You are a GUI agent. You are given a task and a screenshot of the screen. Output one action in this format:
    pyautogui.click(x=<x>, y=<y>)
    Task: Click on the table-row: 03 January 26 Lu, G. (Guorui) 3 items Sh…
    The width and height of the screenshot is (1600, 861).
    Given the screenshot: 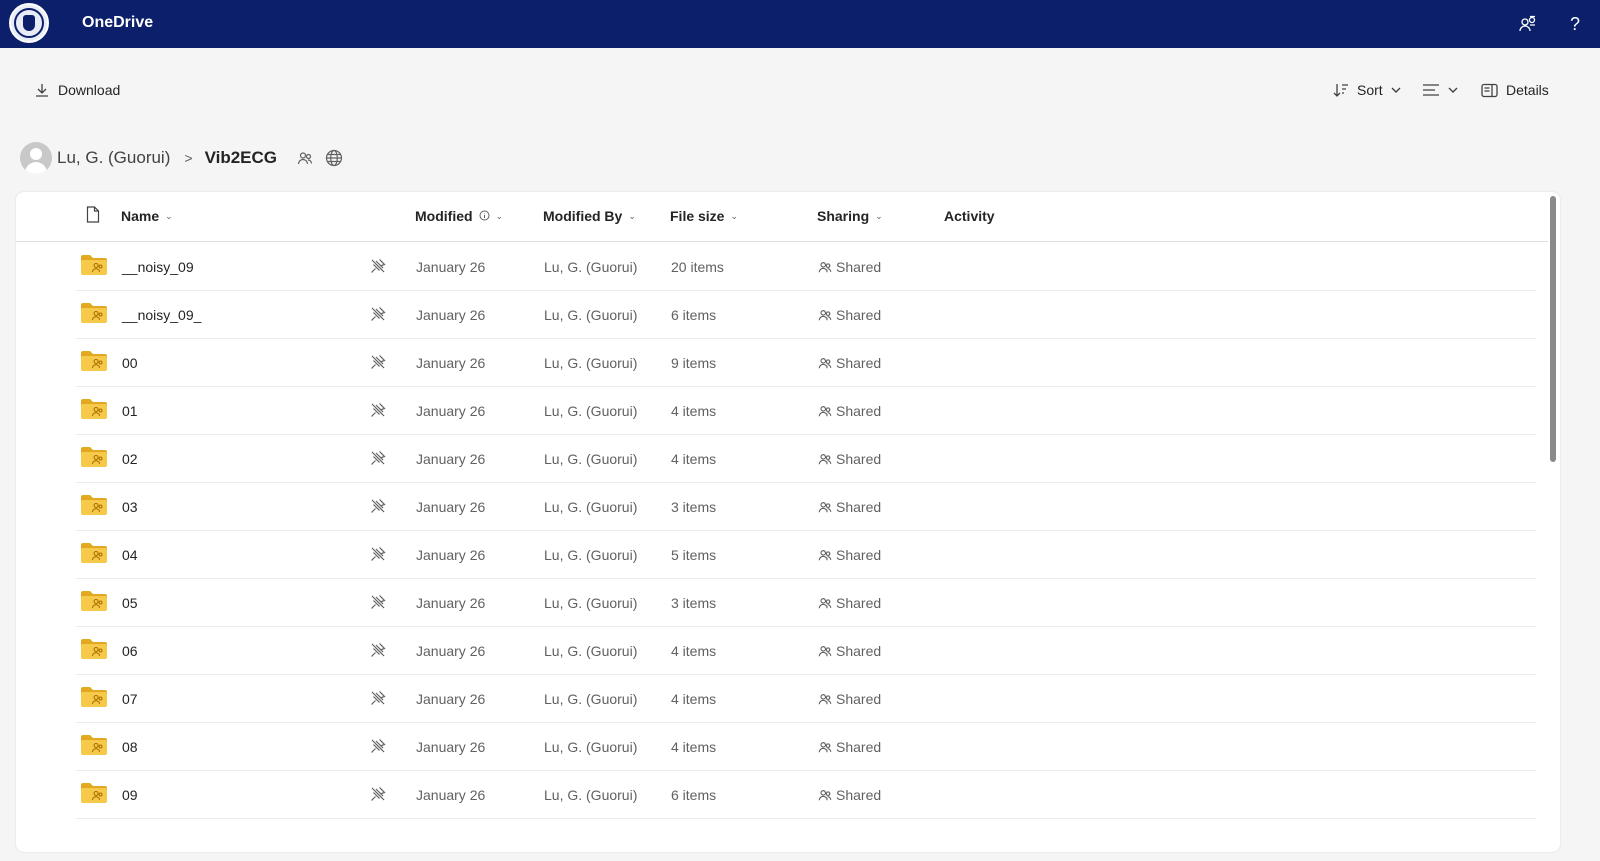 What is the action you would take?
    pyautogui.click(x=806, y=506)
    